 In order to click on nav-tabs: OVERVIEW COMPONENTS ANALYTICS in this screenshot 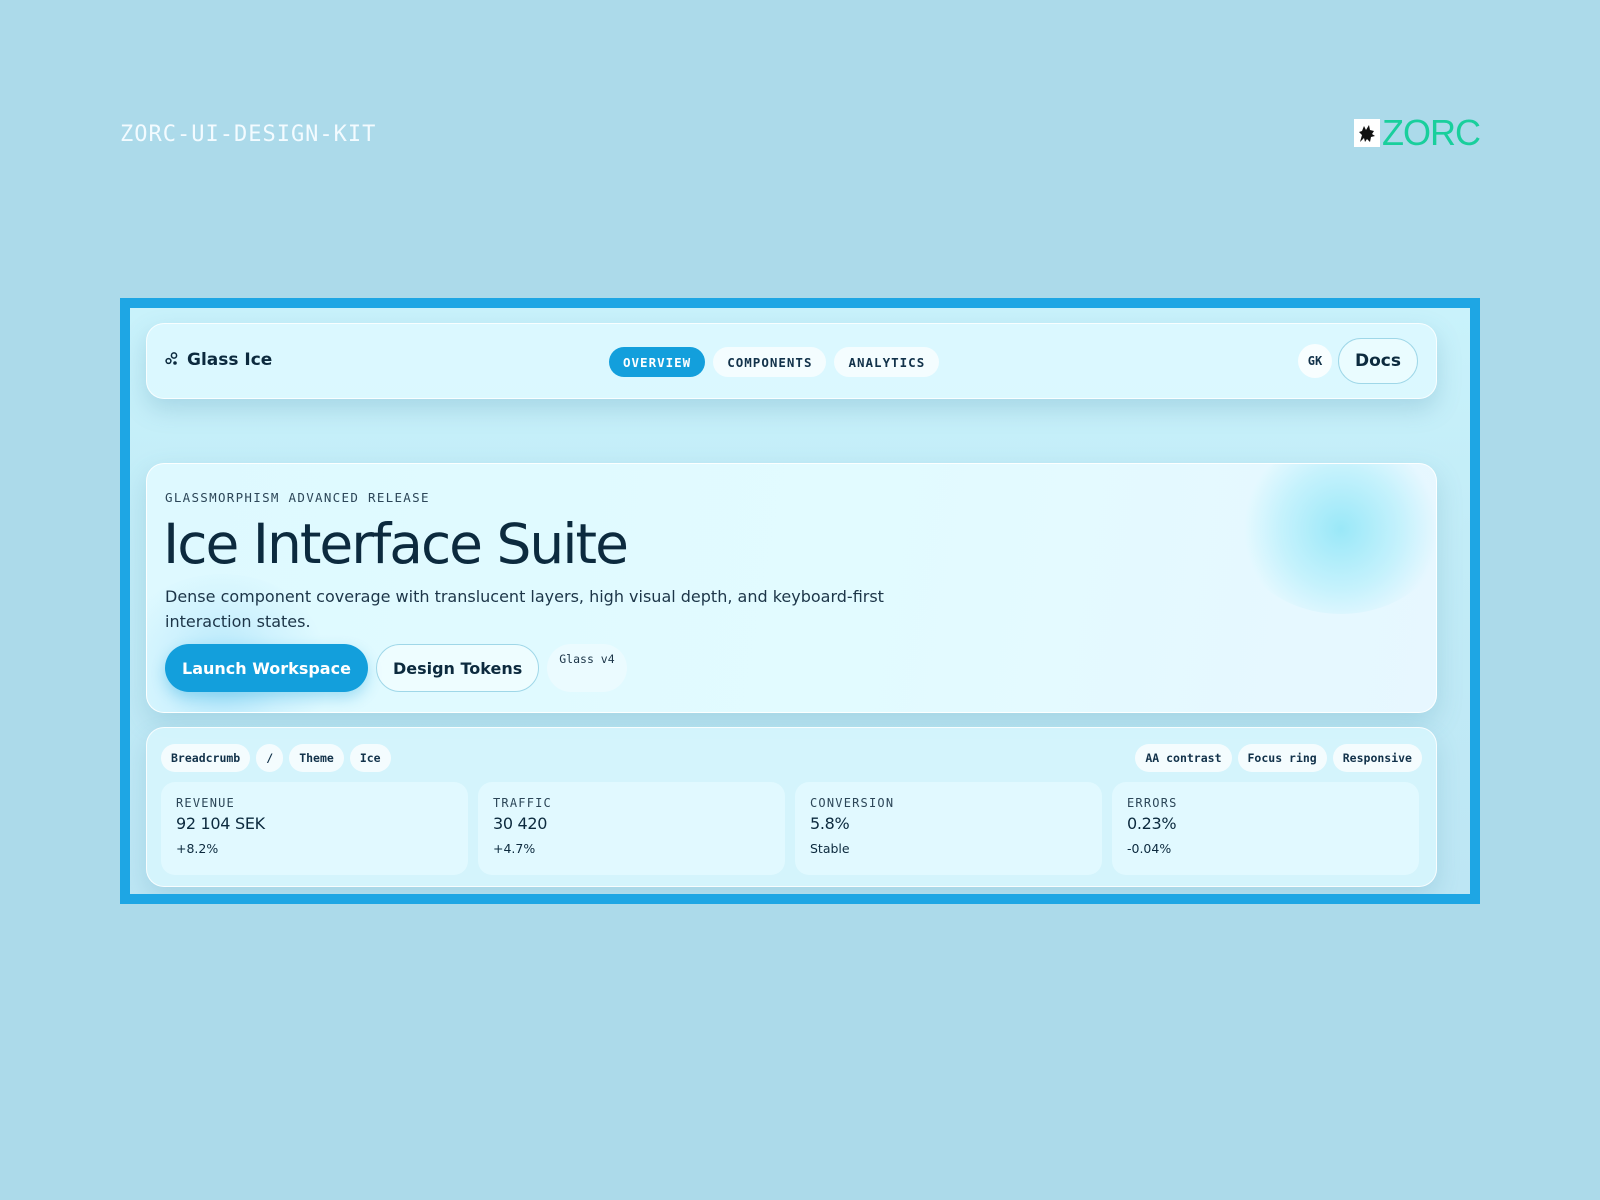, I will do `click(774, 362)`.